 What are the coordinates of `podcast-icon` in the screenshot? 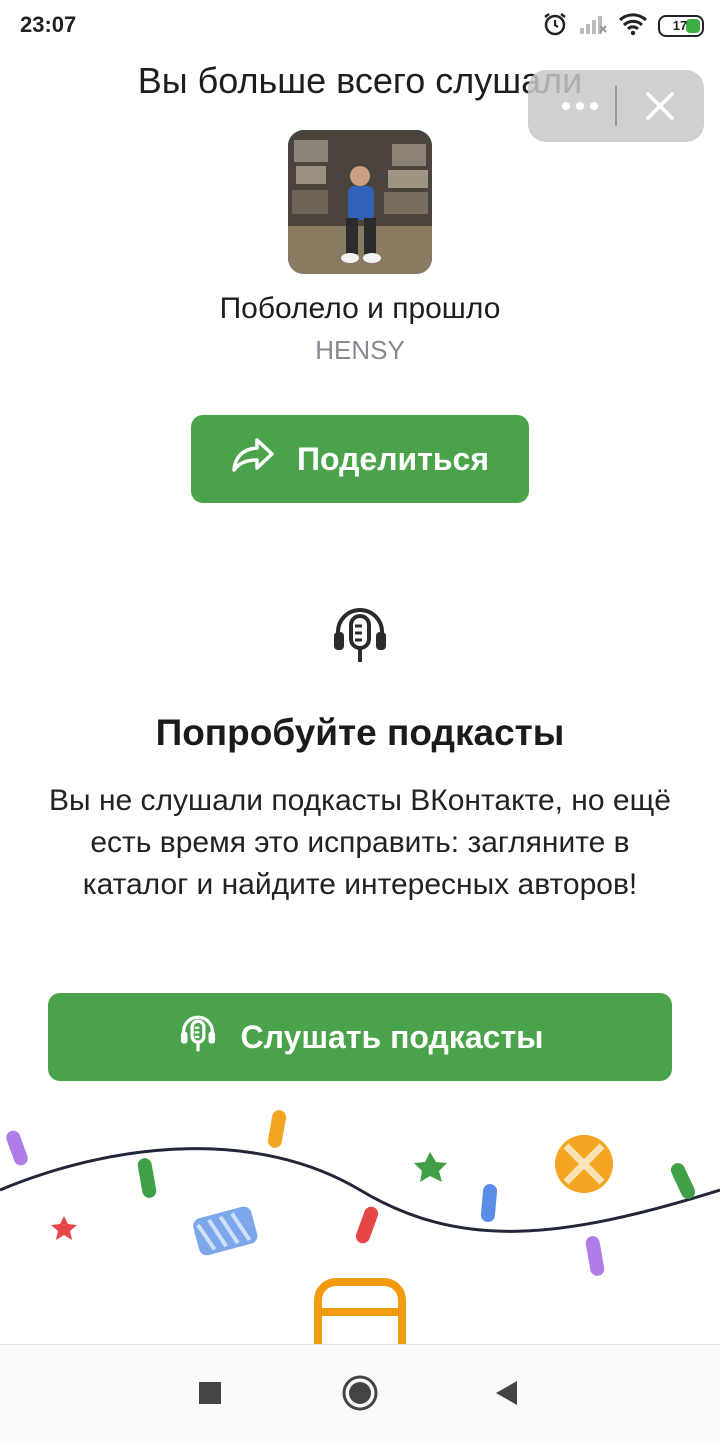 It's located at (360, 634).